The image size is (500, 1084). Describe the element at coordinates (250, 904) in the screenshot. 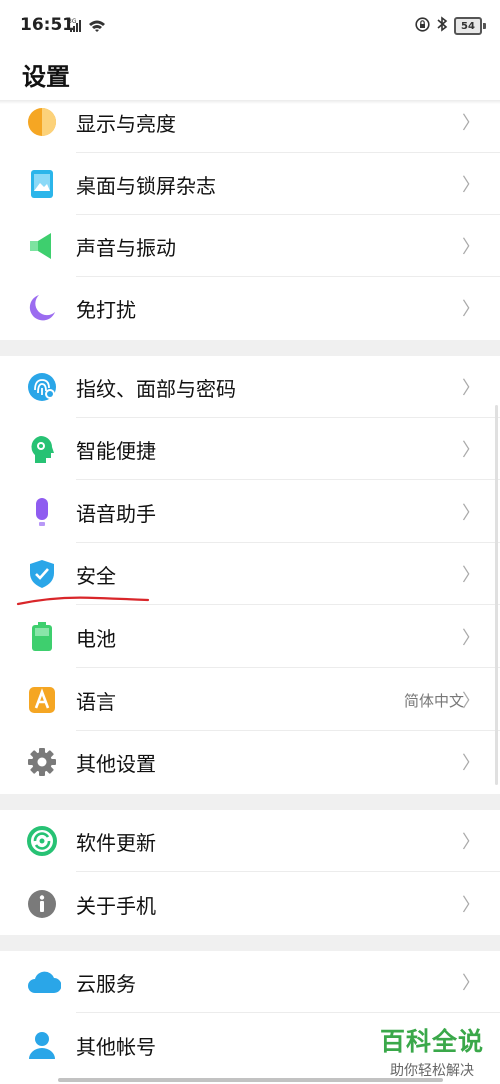

I see `settings-item-about-phone: 关于手机 〉` at that location.